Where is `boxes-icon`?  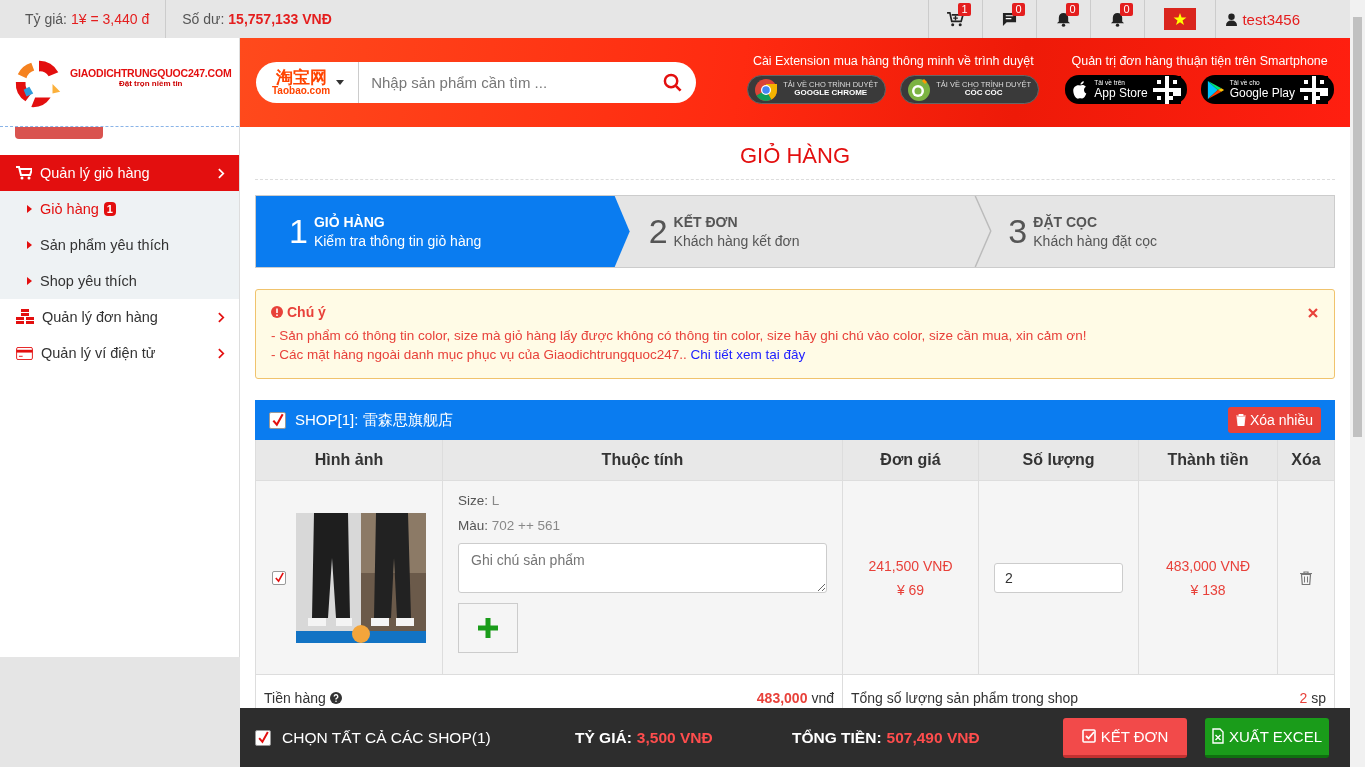
boxes-icon is located at coordinates (25, 317).